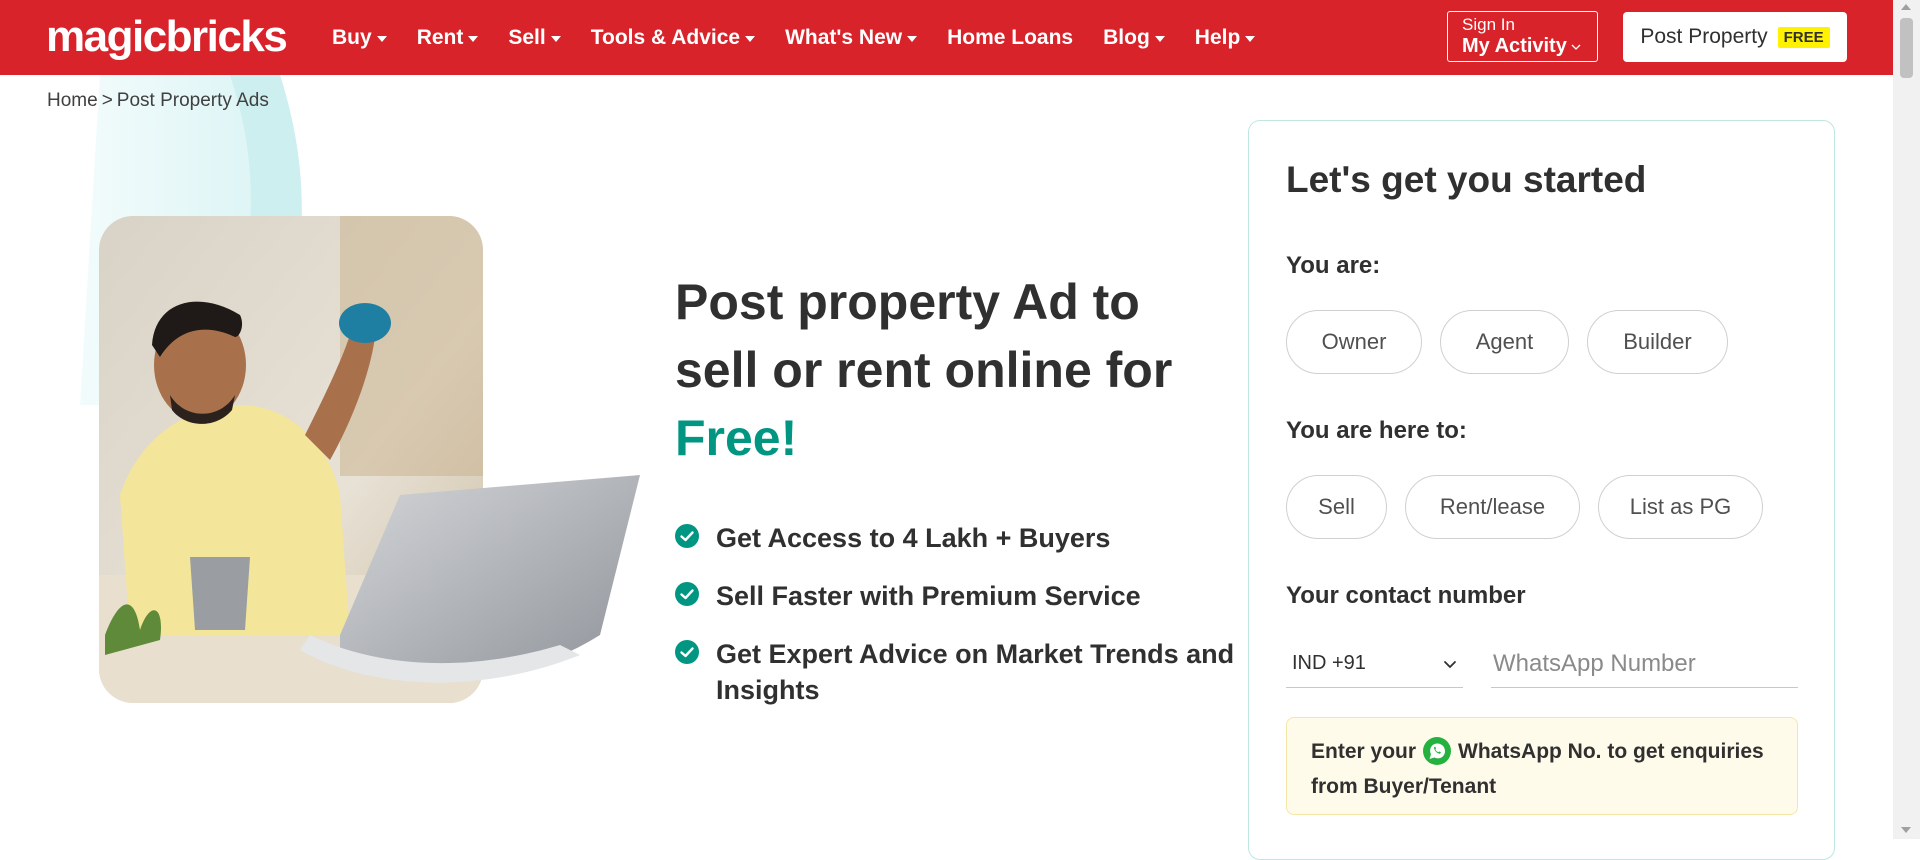  I want to click on purpose-options: Sell Rent/lease List as PG, so click(1533, 507).